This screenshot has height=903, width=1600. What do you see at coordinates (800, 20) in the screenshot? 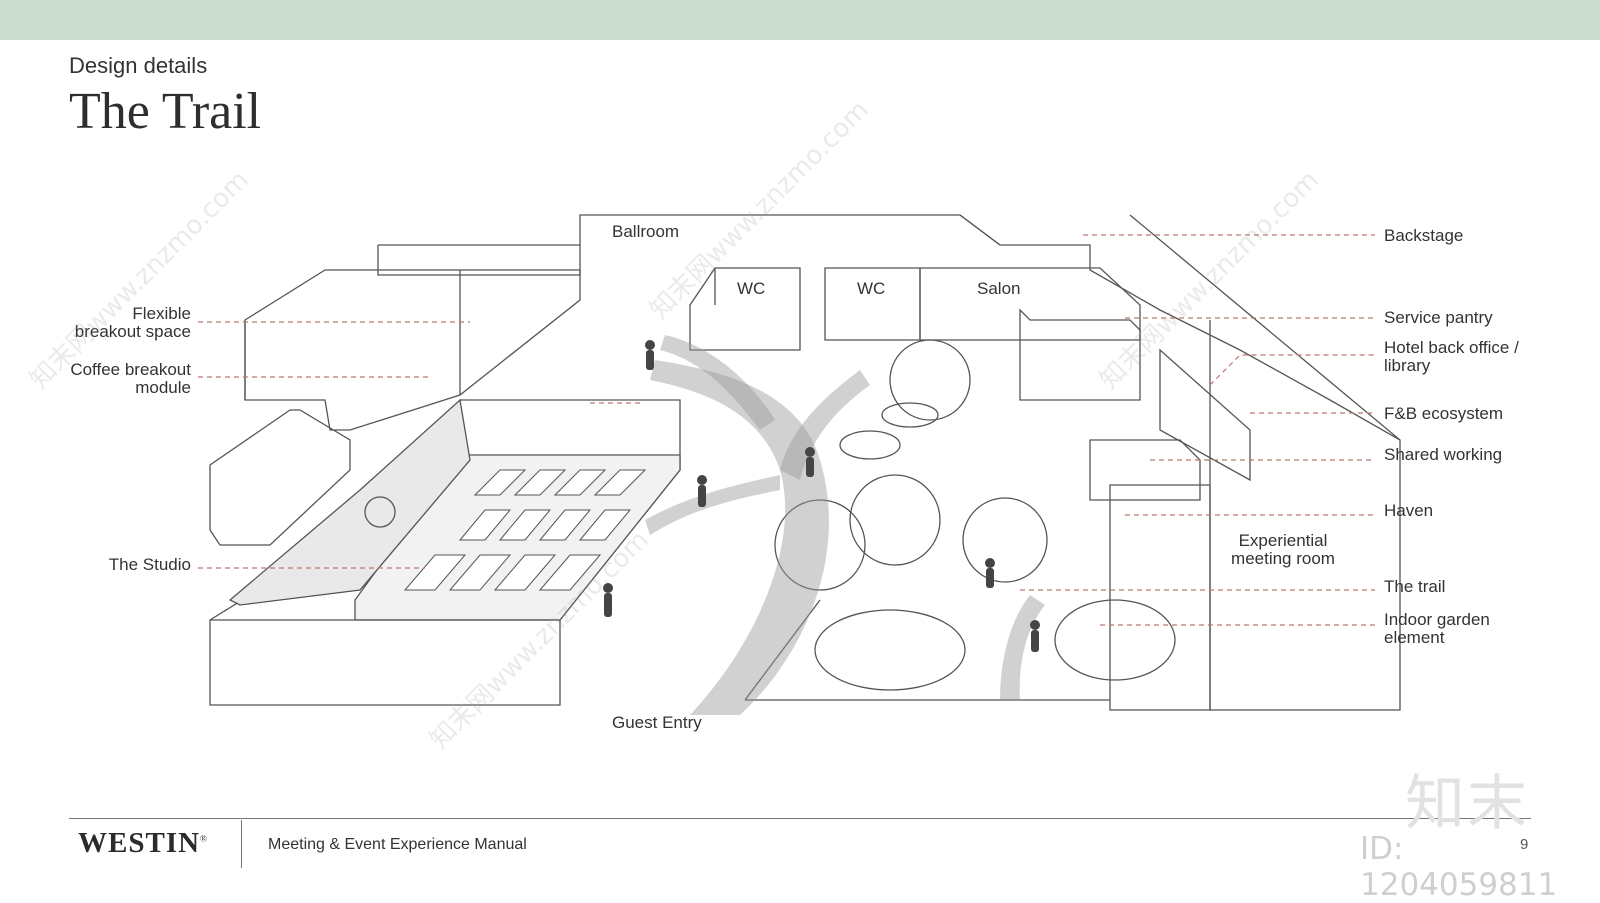
I see `top-band` at bounding box center [800, 20].